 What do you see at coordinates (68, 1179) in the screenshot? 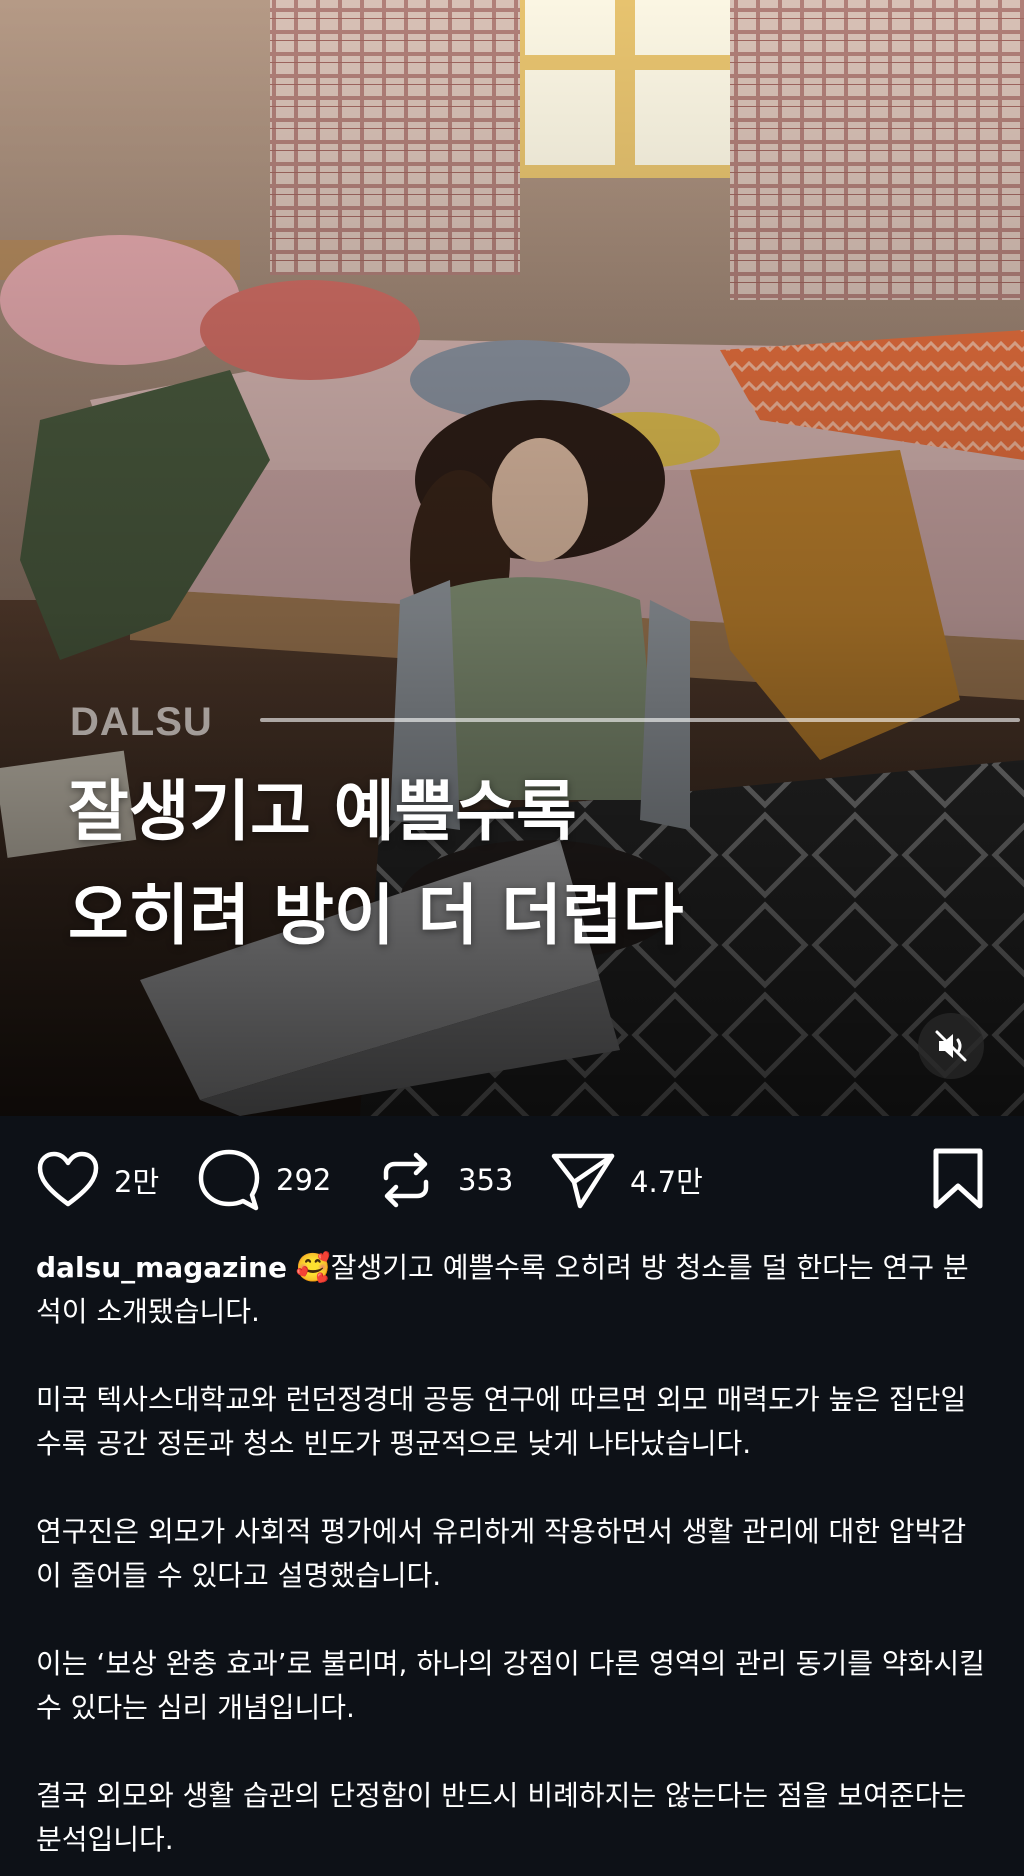
I see `heart-icon` at bounding box center [68, 1179].